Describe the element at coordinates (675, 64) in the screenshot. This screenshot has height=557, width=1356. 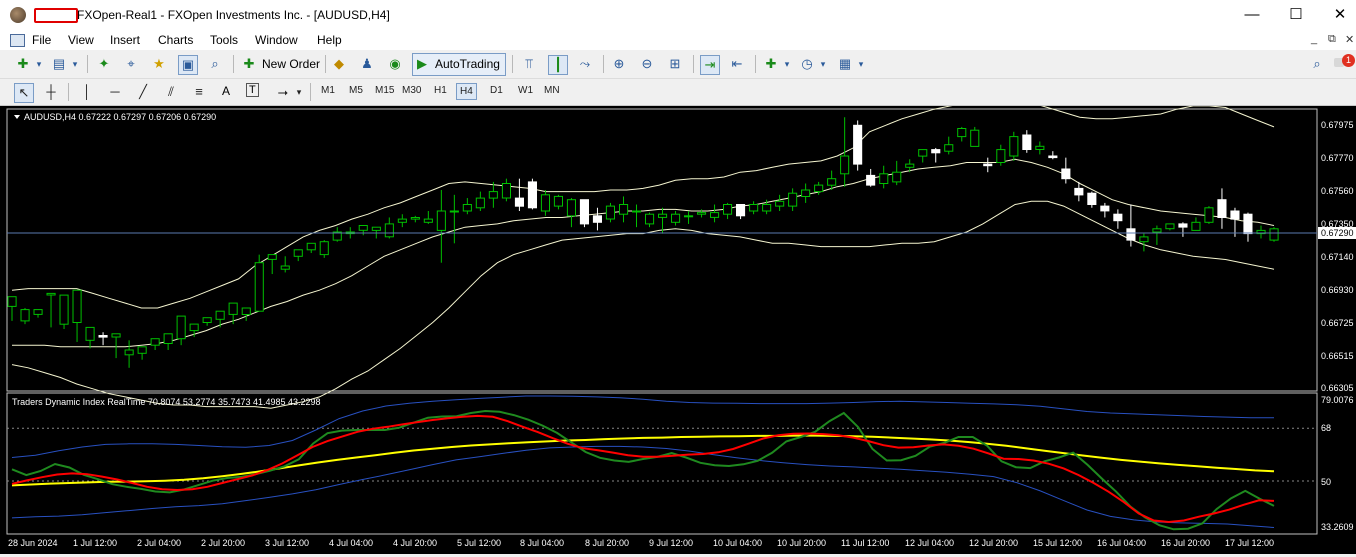
I see `tile-windows-icon: ⊞` at that location.